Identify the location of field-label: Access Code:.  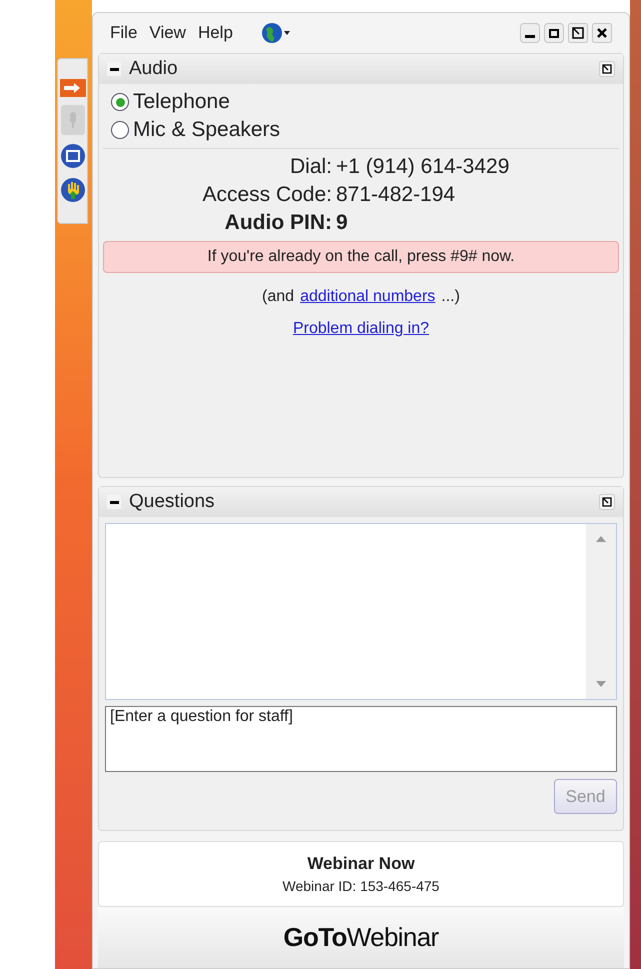
(267, 194).